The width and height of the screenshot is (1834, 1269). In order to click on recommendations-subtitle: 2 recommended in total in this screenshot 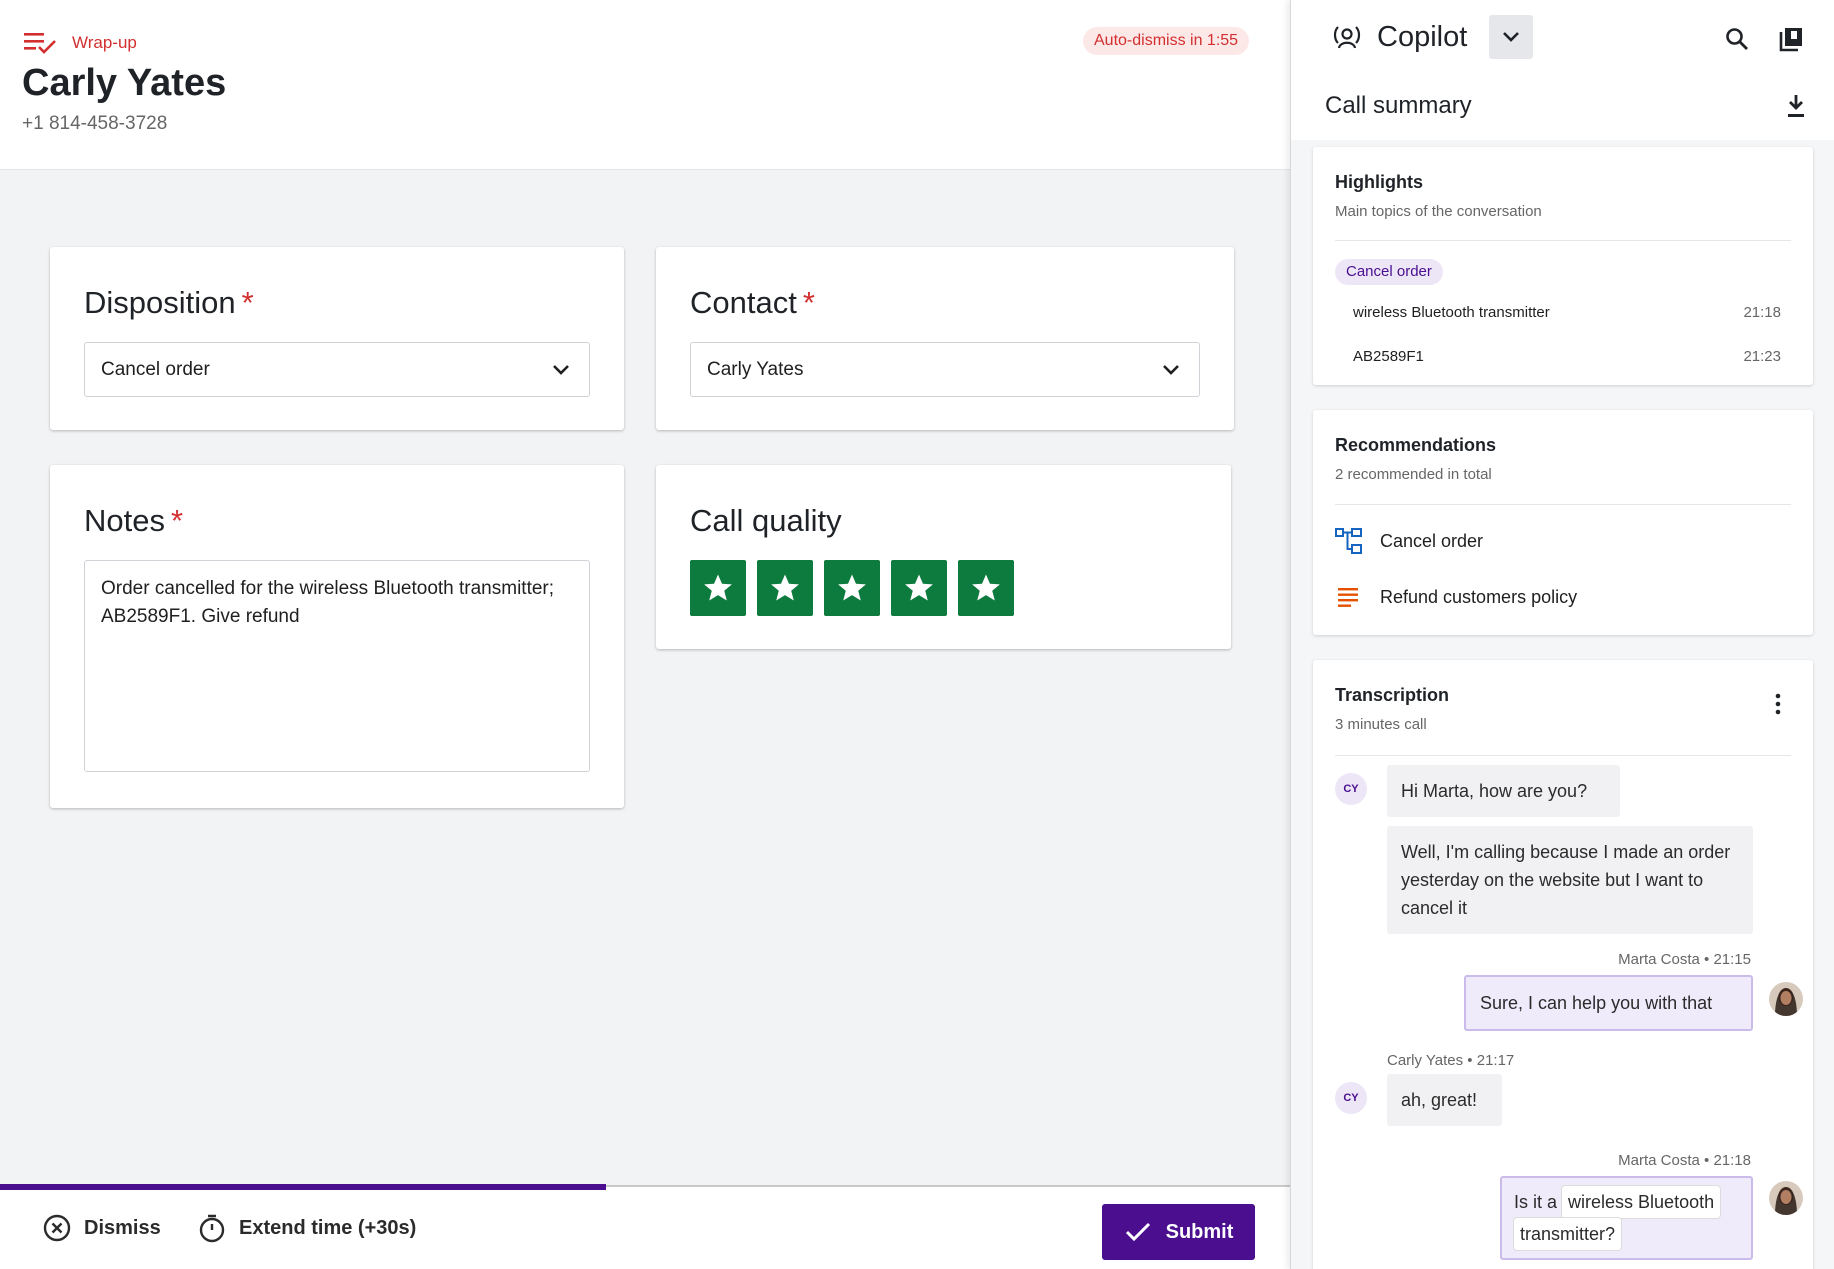, I will do `click(1413, 474)`.